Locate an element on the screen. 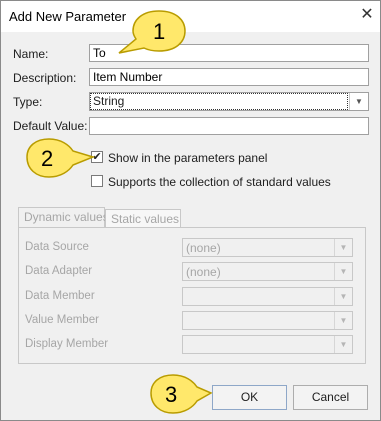 This screenshot has height=421, width=381. data-source-value: (none) is located at coordinates (203, 248).